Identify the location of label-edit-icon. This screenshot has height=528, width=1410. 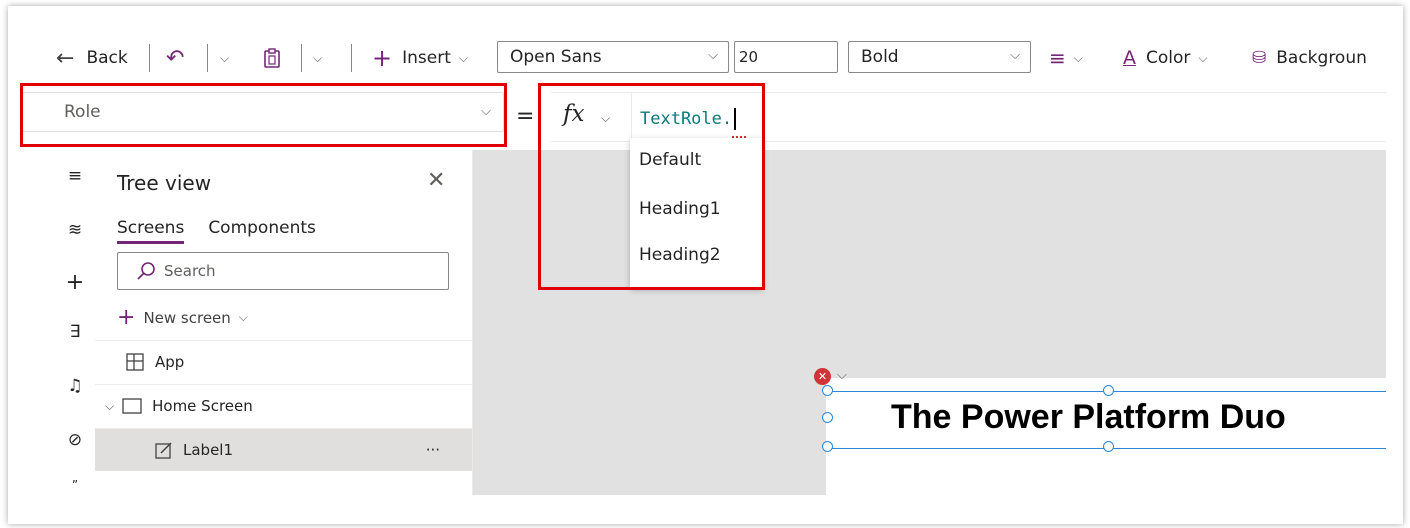
(163, 450).